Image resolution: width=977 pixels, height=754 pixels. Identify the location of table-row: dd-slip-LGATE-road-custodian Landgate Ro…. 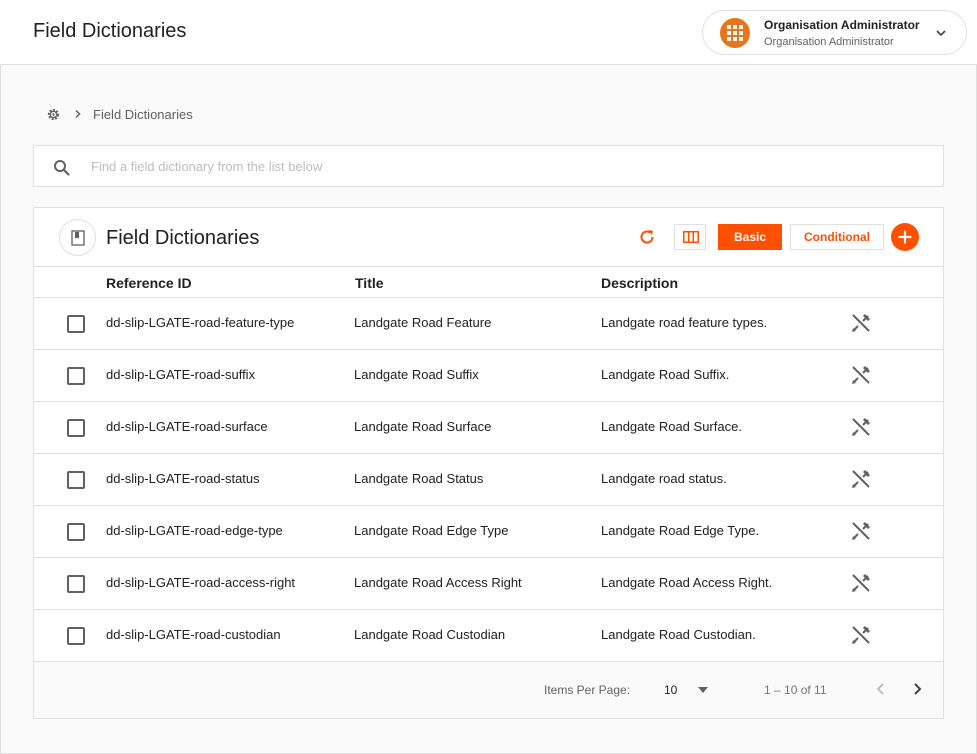
(488, 636).